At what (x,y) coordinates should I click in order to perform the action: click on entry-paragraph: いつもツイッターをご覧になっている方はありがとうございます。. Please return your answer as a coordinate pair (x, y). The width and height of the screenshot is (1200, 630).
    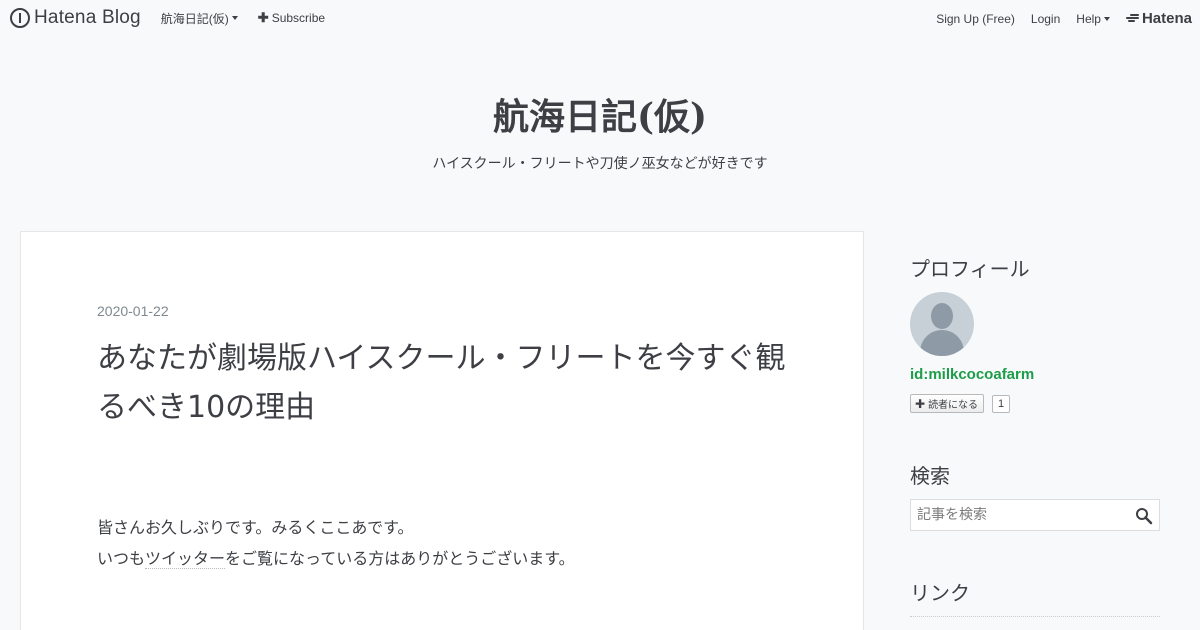
    Looking at the image, I should click on (447, 558).